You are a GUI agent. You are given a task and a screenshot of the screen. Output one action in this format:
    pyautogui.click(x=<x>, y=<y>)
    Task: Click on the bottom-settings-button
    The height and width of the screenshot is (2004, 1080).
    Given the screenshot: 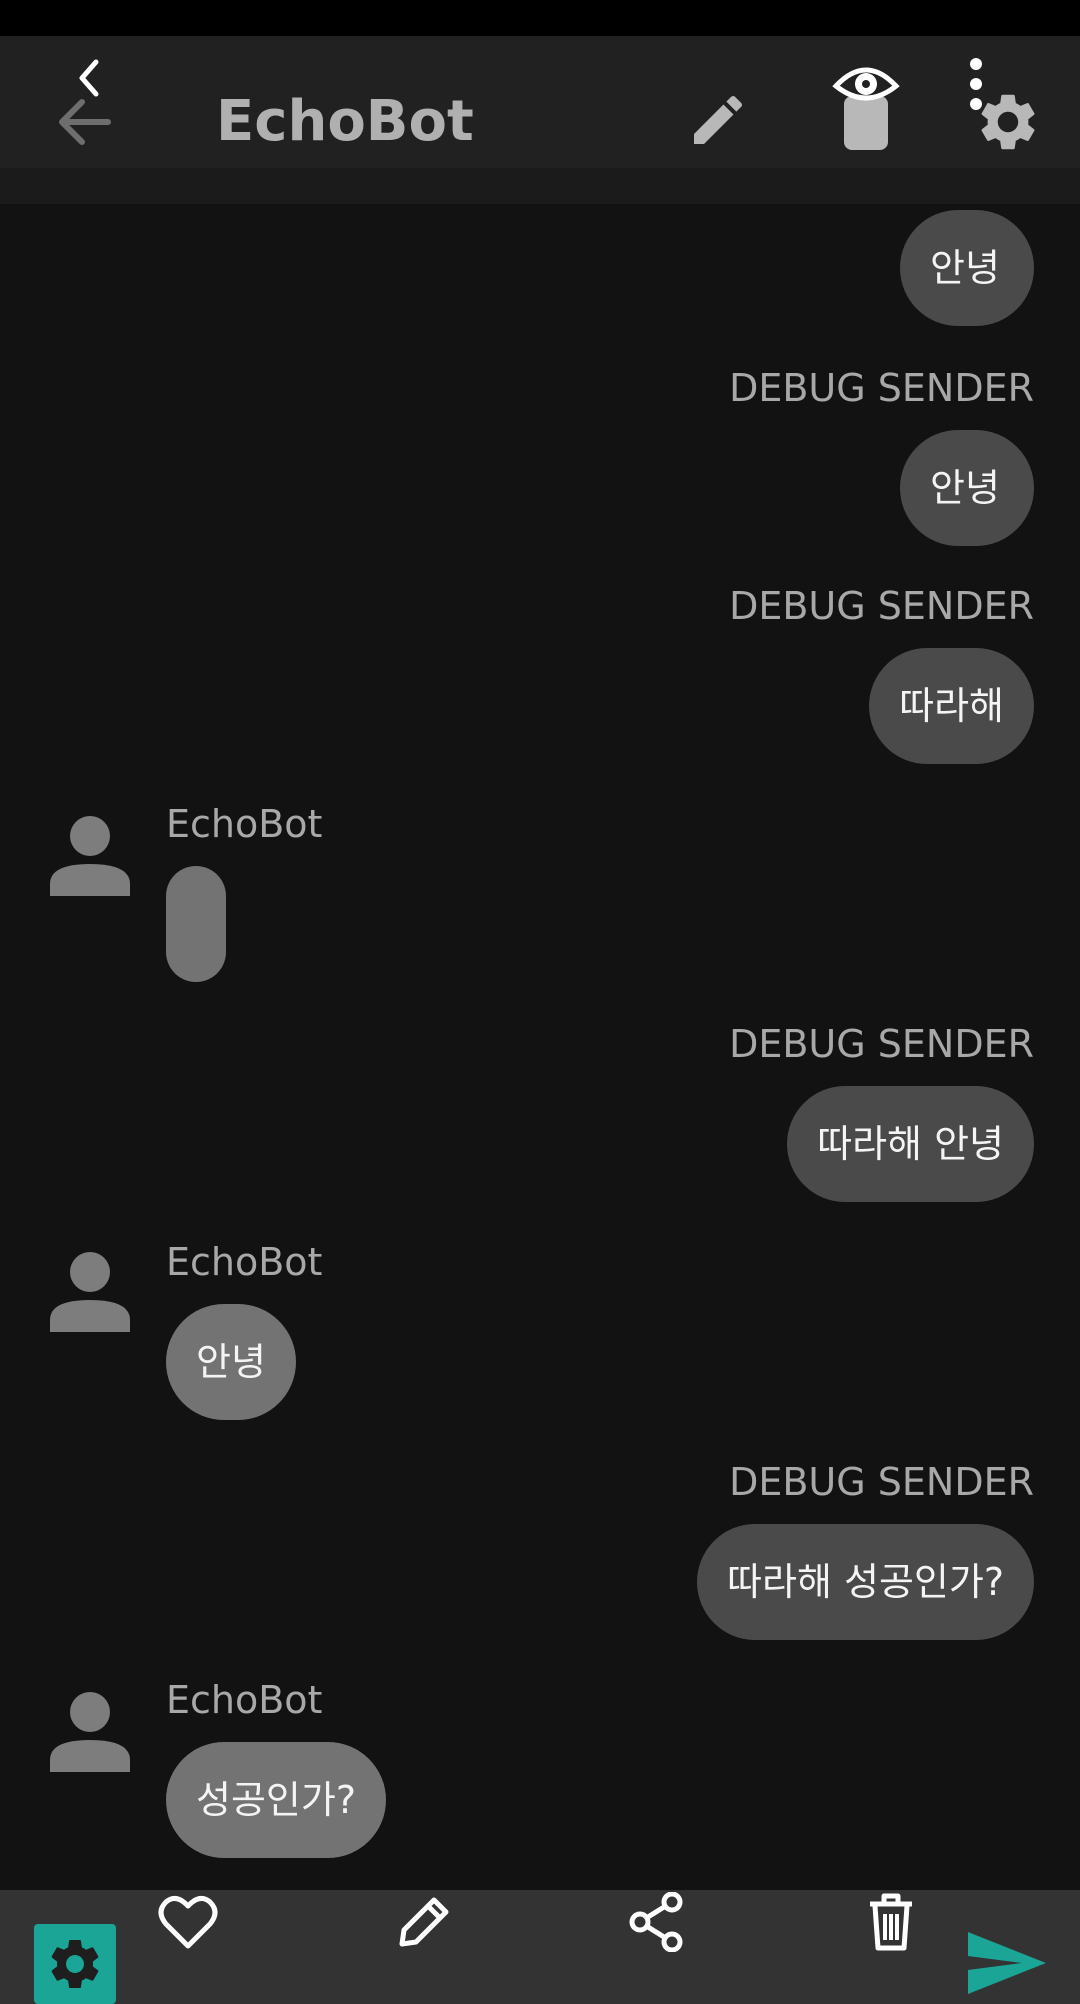 What is the action you would take?
    pyautogui.click(x=75, y=1964)
    